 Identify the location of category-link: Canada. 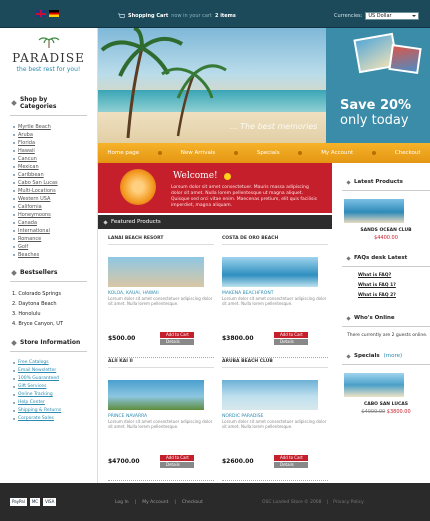
(55, 223).